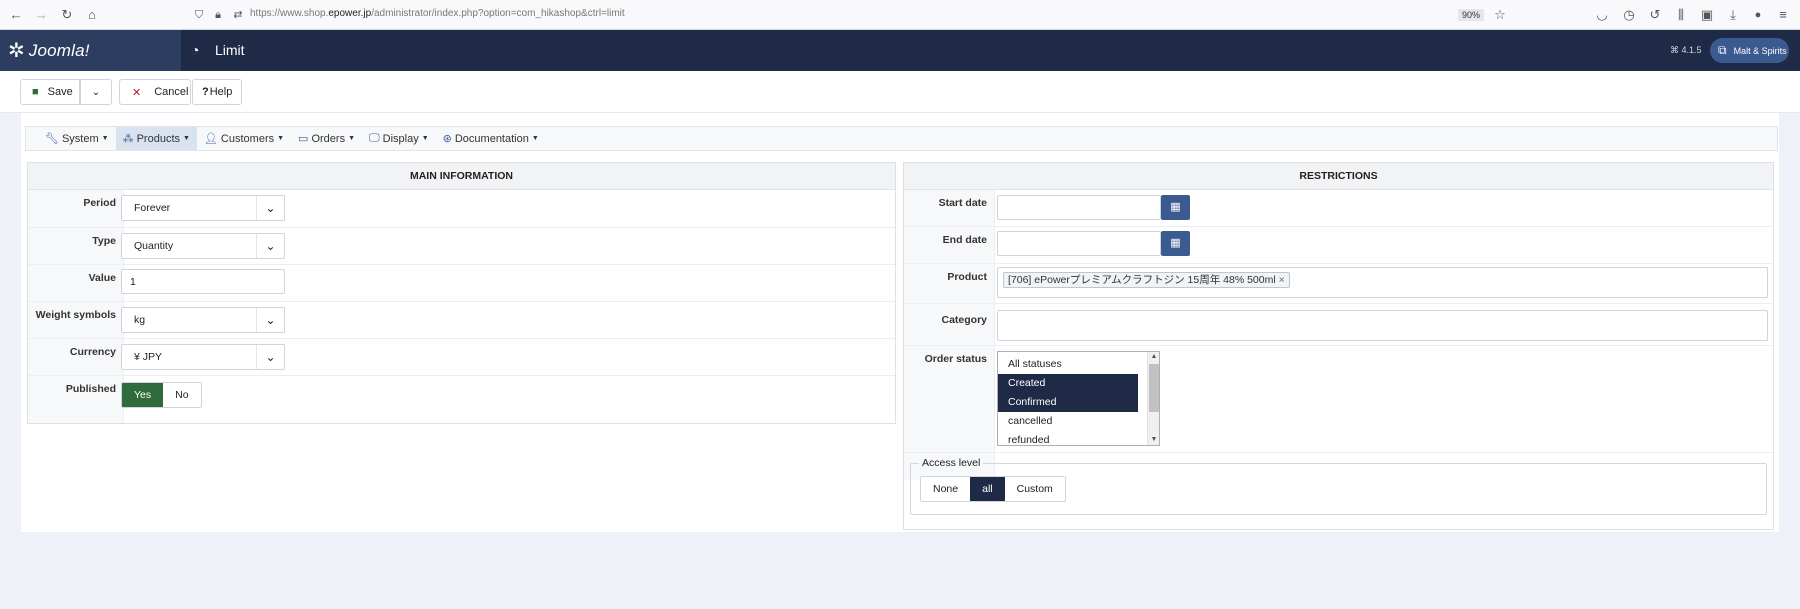 The height and width of the screenshot is (609, 1800). What do you see at coordinates (1758, 15) in the screenshot?
I see `account-icon: ●` at bounding box center [1758, 15].